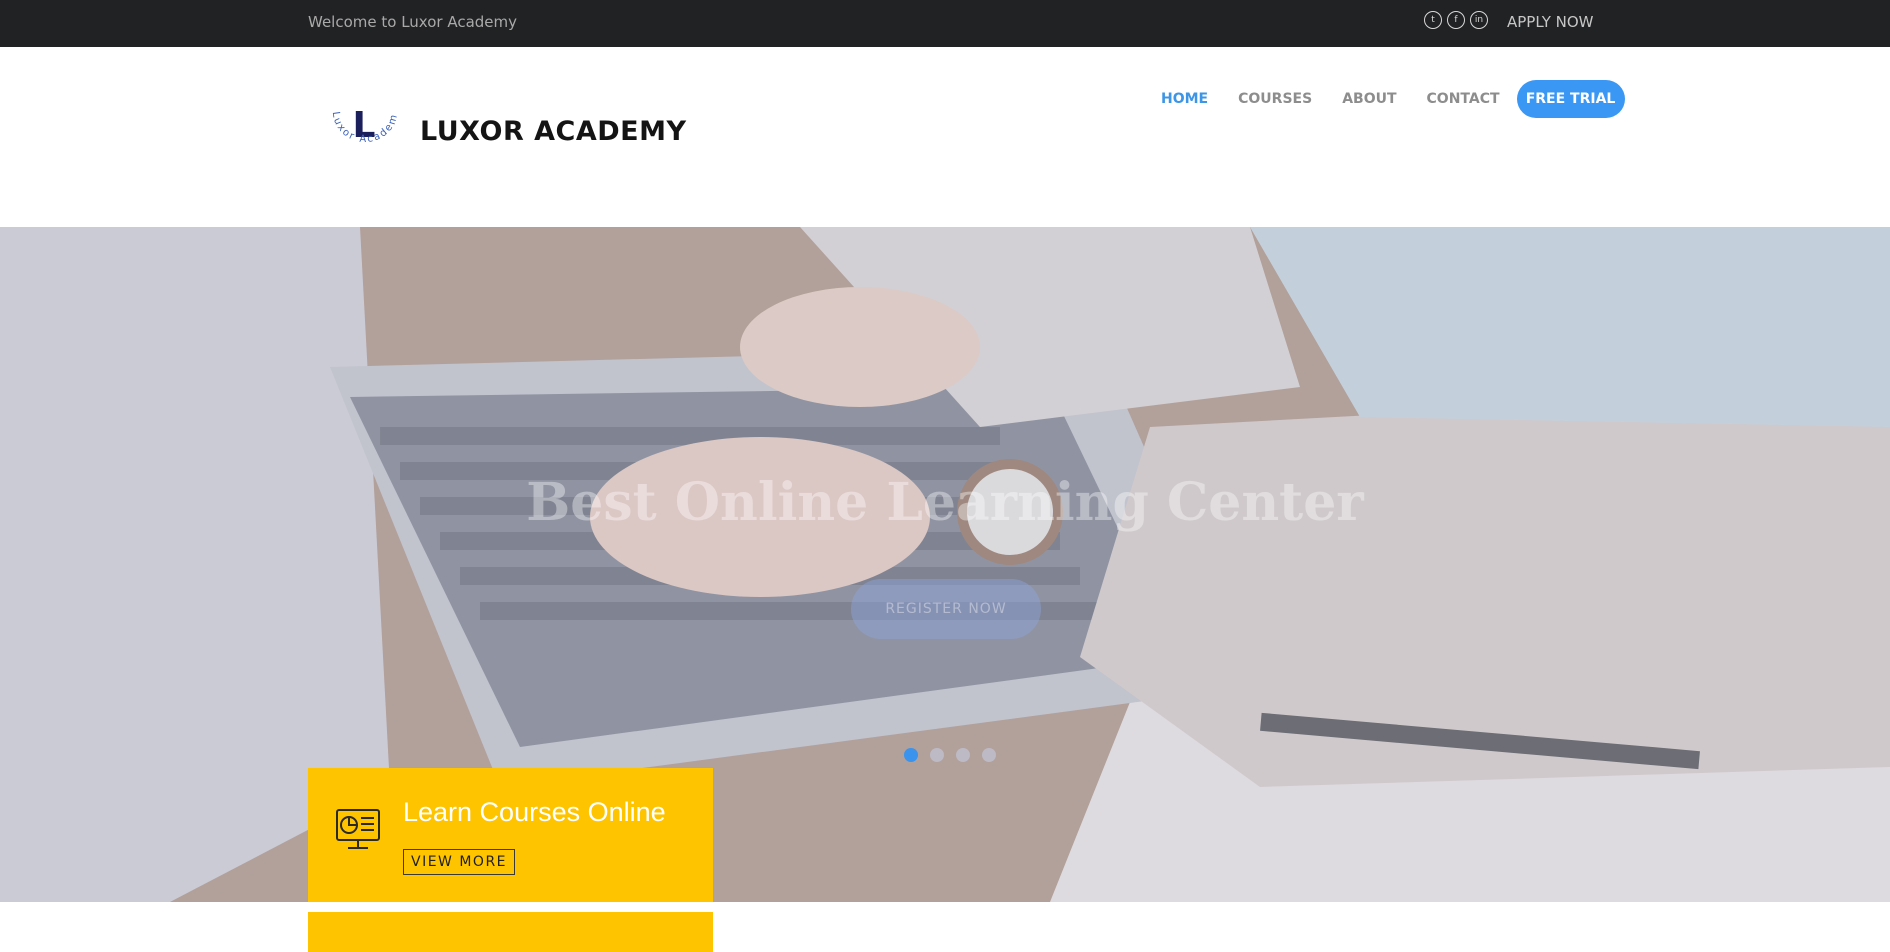  What do you see at coordinates (364, 135) in the screenshot?
I see `logo-icon: L Luxor Academy` at bounding box center [364, 135].